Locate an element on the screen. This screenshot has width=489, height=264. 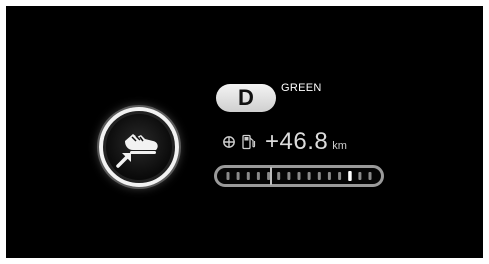
gear-indicator: D is located at coordinates (246, 98).